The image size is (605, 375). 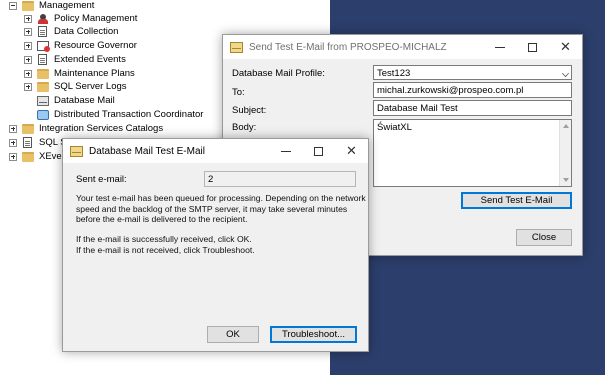 What do you see at coordinates (94, 73) in the screenshot?
I see `tree-item-label: Maintenance Plans` at bounding box center [94, 73].